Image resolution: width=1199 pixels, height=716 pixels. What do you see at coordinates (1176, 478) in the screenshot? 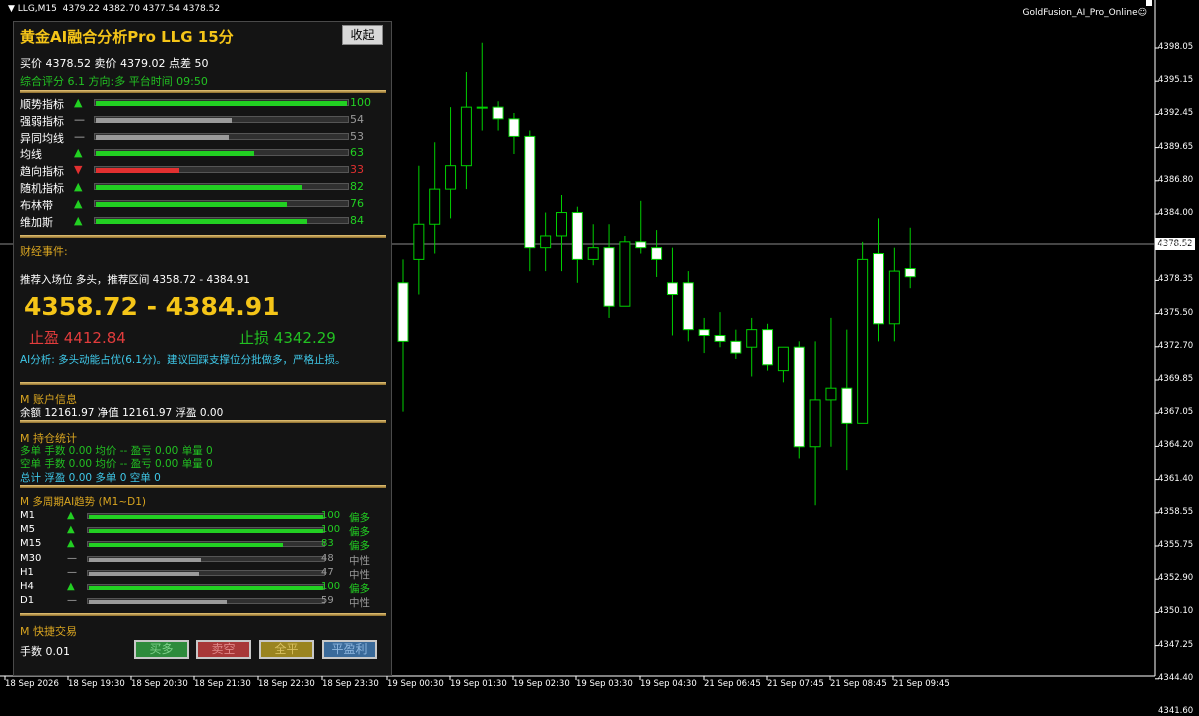
I see `price-tick-label: 4361.40` at bounding box center [1176, 478].